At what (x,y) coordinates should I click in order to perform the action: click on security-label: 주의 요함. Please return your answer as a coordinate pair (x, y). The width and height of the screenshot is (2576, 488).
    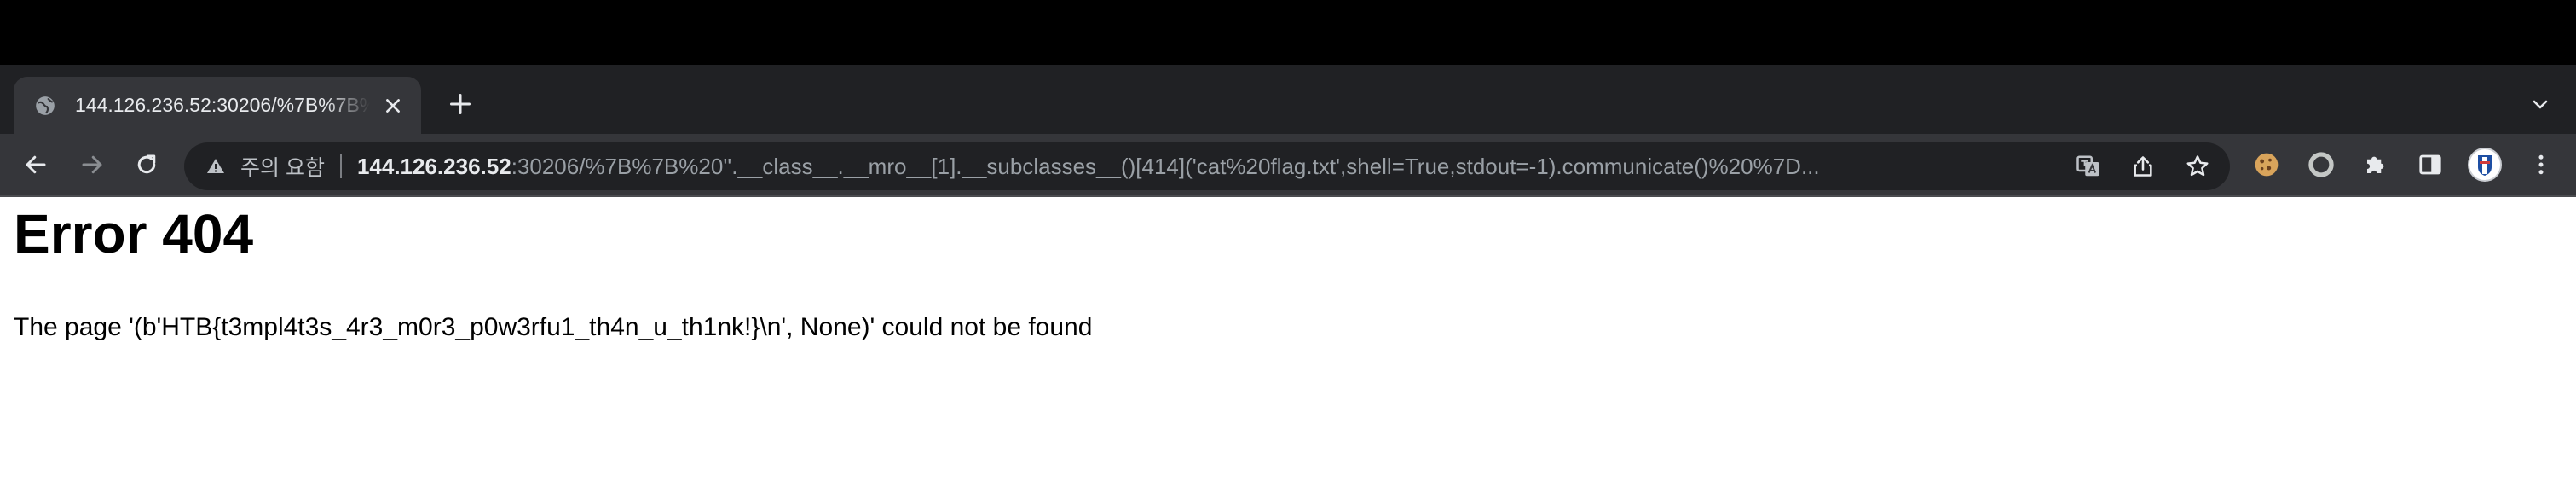
    Looking at the image, I should click on (282, 166).